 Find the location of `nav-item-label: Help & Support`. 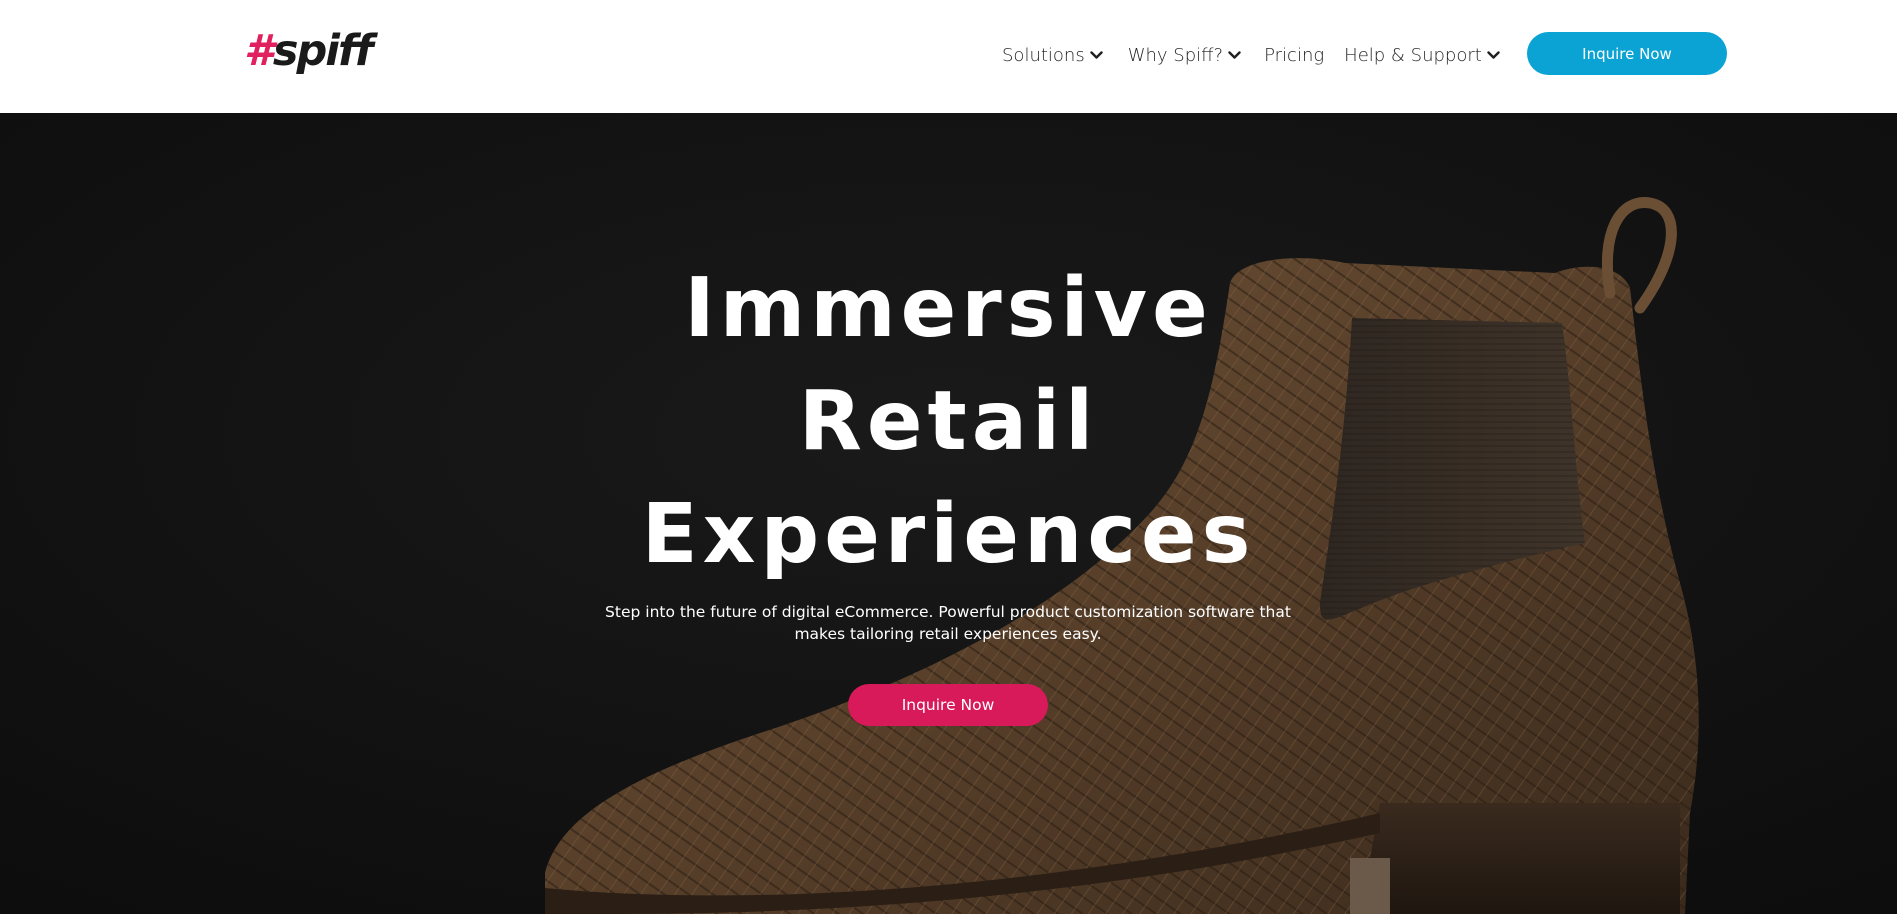

nav-item-label: Help & Support is located at coordinates (1413, 55).